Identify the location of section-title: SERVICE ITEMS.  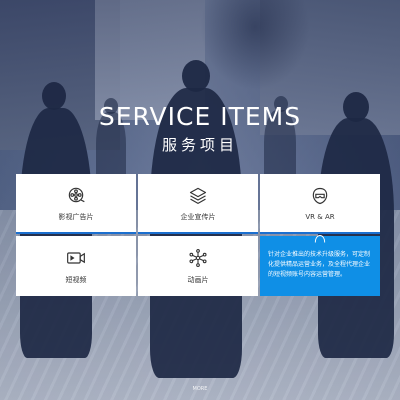
(200, 116).